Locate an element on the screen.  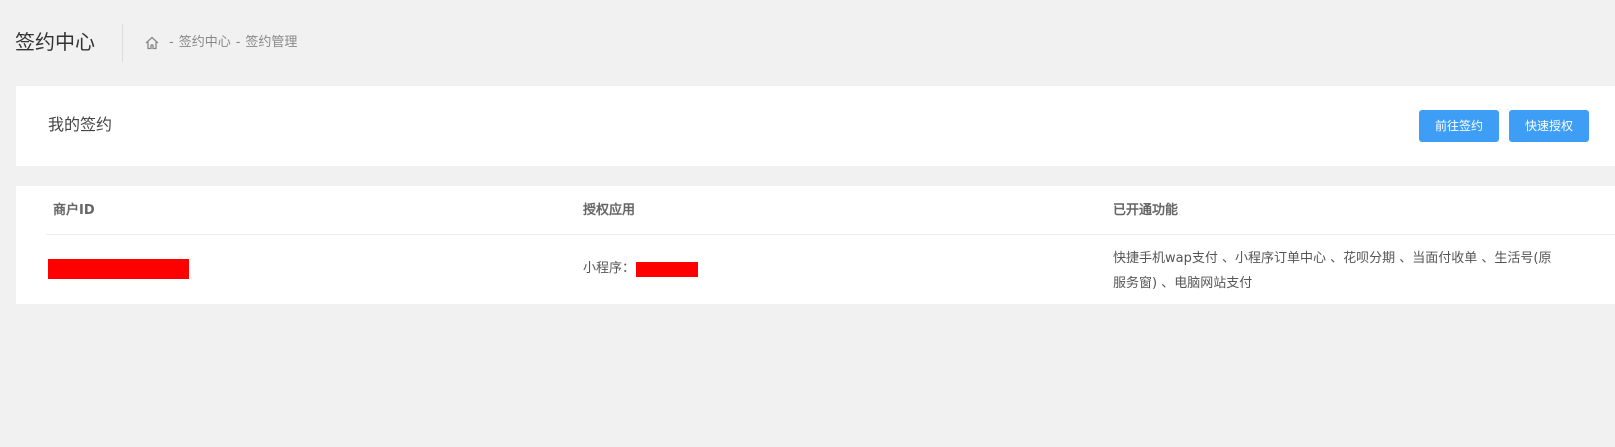
app-type-label: 小程序： is located at coordinates (609, 268).